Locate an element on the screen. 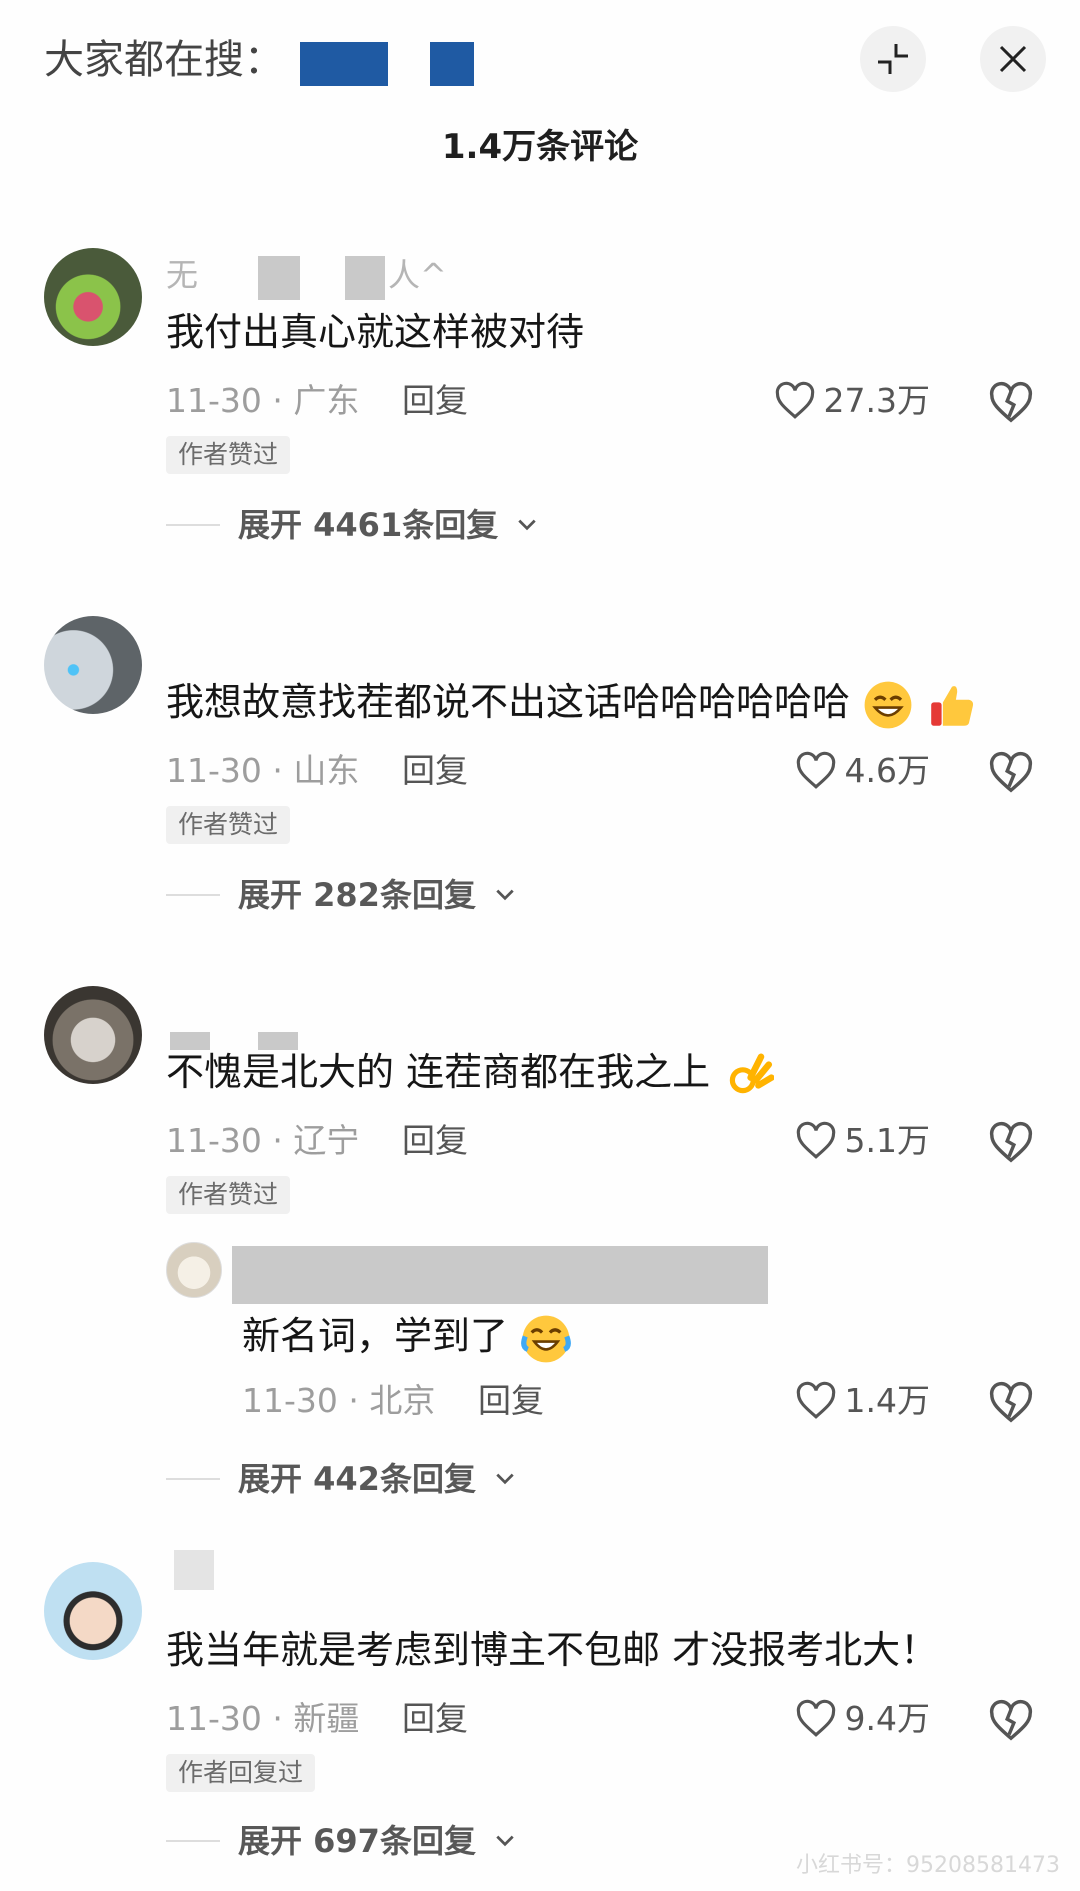  trending-search-label: 大家都在搜： is located at coordinates (164, 60).